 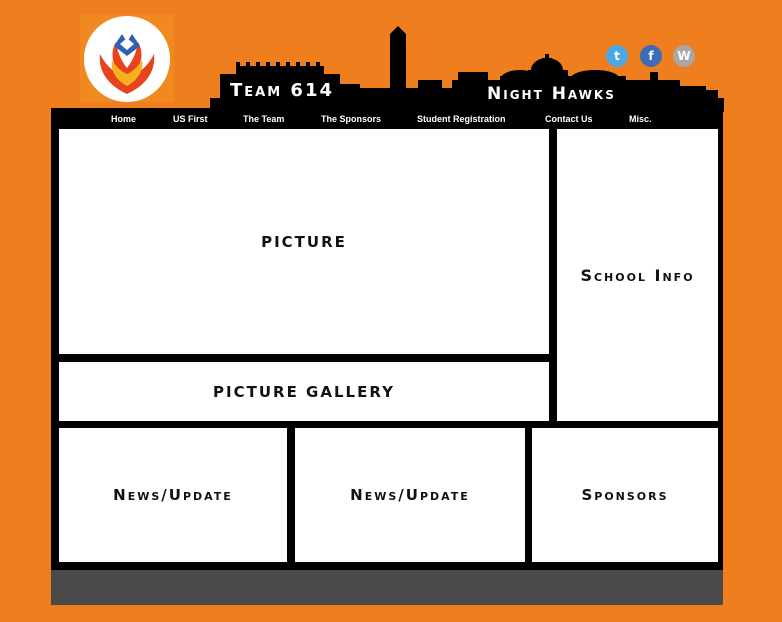 I want to click on sponsors-label: Sponsors, so click(x=625, y=495).